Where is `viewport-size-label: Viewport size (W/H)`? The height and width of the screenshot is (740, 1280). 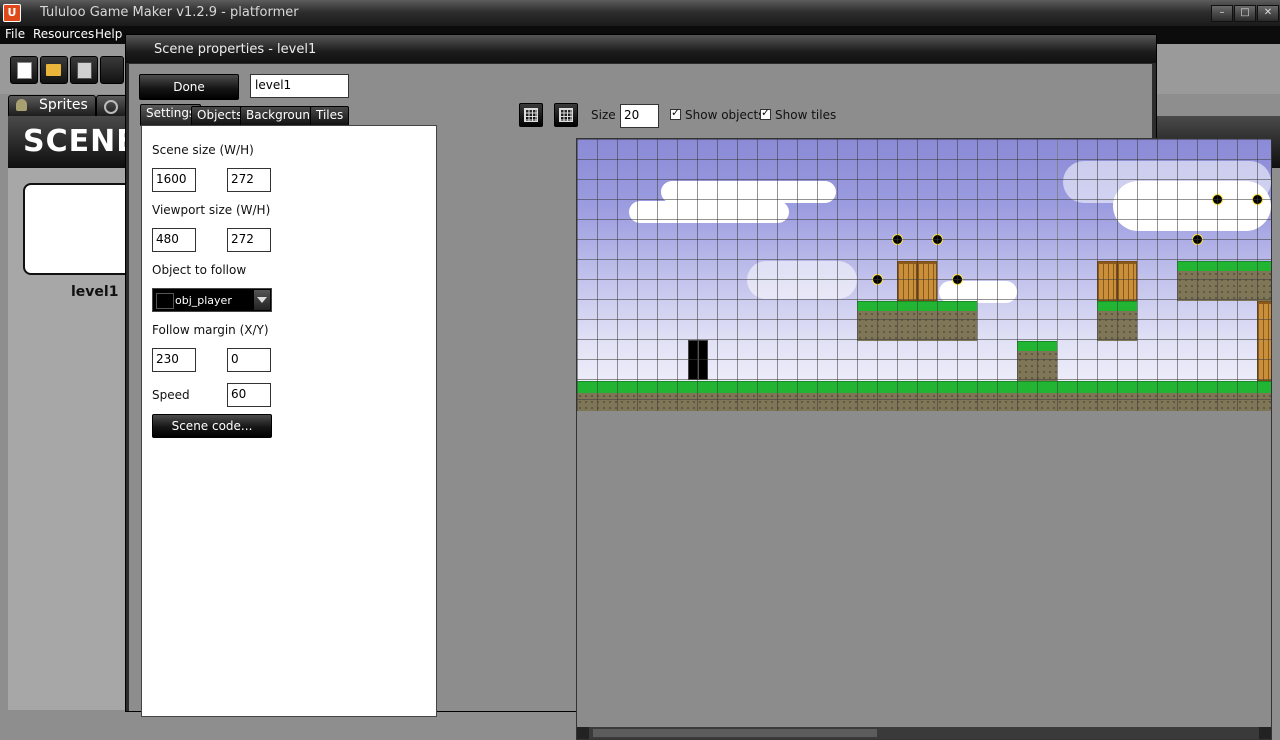
viewport-size-label: Viewport size (W/H) is located at coordinates (211, 210).